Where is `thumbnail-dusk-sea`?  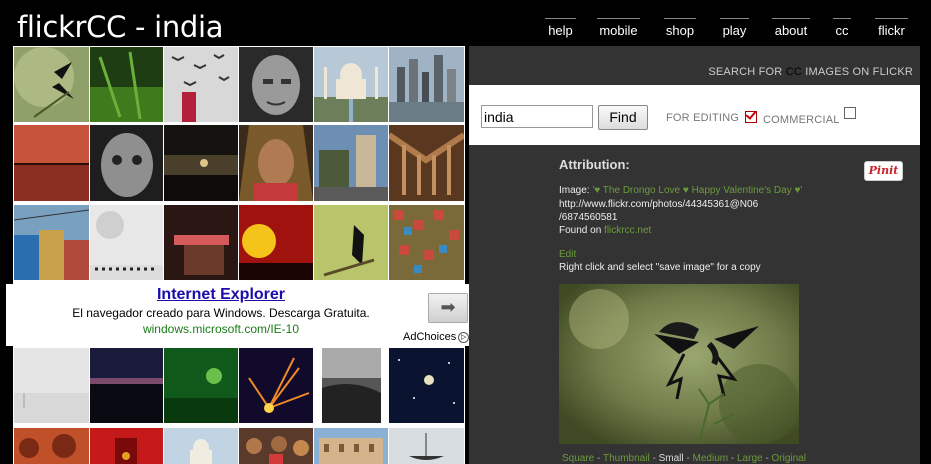 thumbnail-dusk-sea is located at coordinates (201, 163).